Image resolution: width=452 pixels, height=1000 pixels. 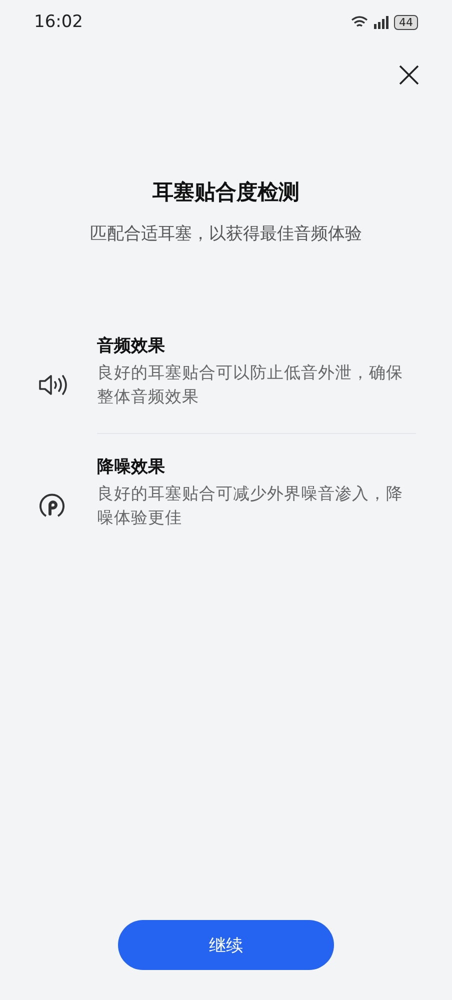 I want to click on page-title: 耳塞贴合度检测, so click(x=226, y=192).